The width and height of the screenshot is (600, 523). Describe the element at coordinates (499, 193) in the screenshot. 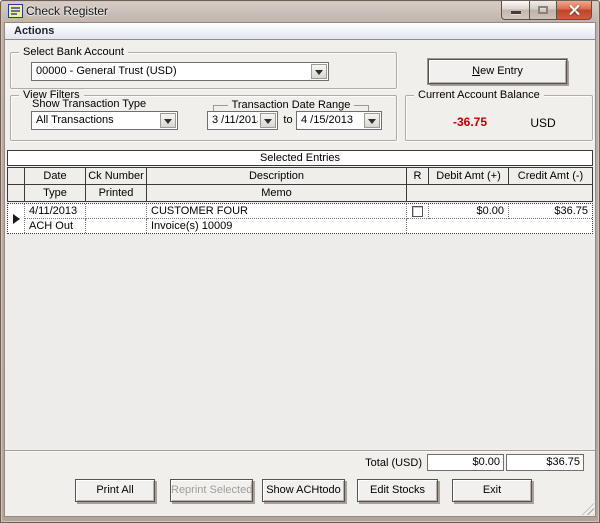

I see `column-header-spacer` at that location.